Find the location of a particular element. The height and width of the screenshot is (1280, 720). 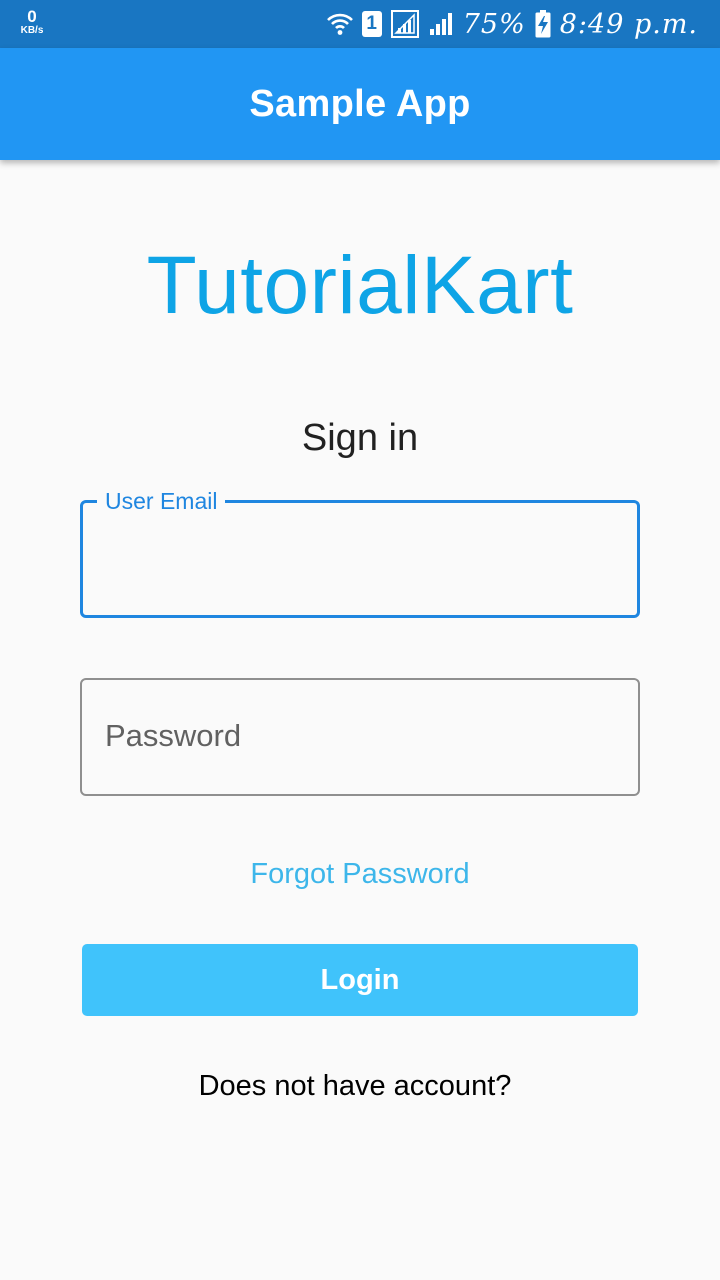

status-bar: 0 KB/s 1 75% 8:49 p.m. is located at coordinates (360, 24).